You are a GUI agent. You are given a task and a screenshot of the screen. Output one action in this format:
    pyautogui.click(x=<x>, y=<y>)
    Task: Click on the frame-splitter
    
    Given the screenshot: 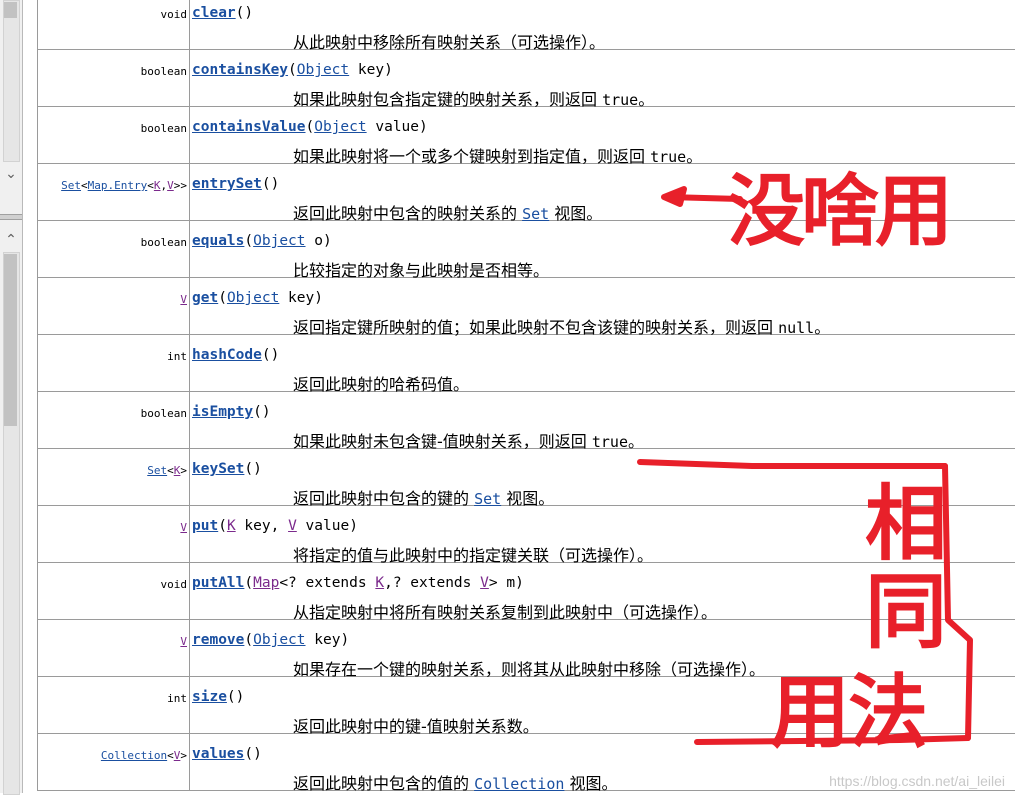 What is the action you would take?
    pyautogui.click(x=11, y=217)
    